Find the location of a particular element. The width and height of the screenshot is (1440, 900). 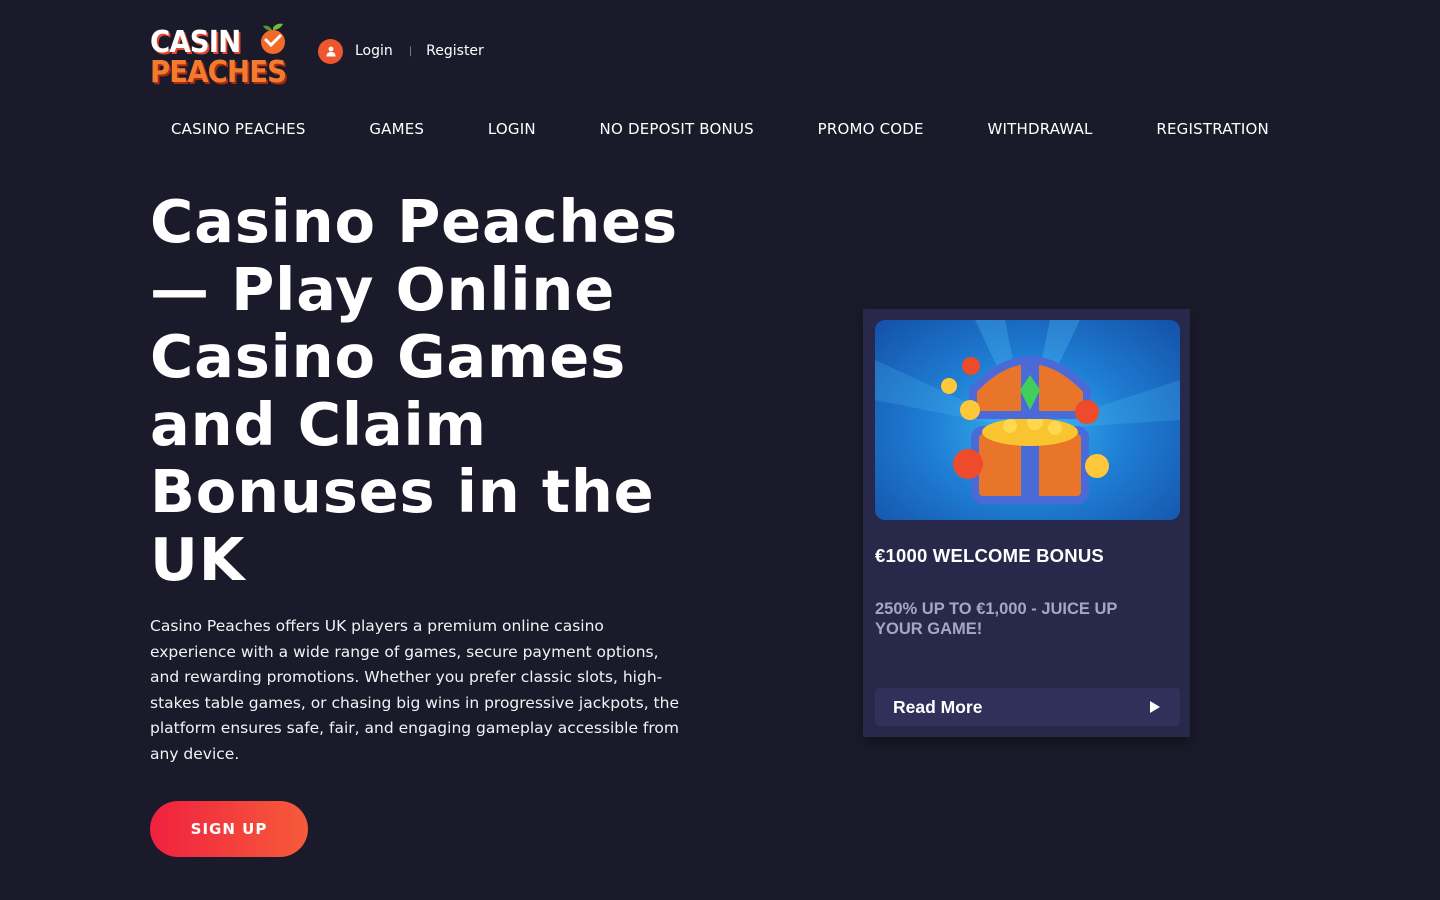

peach-icon is located at coordinates (273, 38).